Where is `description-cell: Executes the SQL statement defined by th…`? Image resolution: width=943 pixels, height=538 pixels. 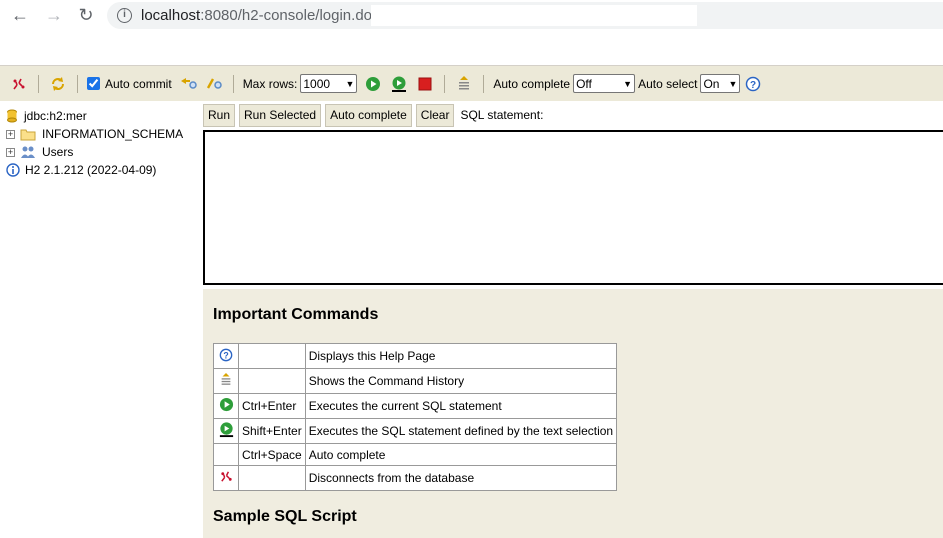
description-cell: Executes the SQL statement defined by th… is located at coordinates (461, 431).